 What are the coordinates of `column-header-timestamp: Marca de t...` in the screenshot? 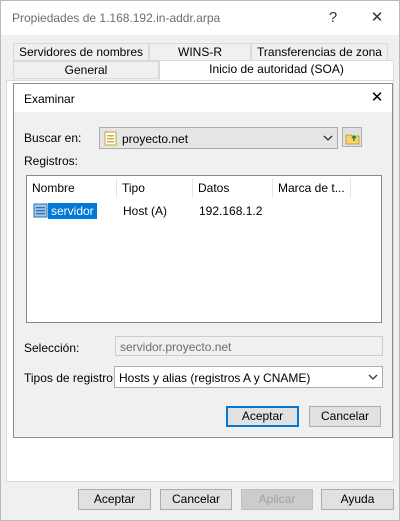 It's located at (312, 188).